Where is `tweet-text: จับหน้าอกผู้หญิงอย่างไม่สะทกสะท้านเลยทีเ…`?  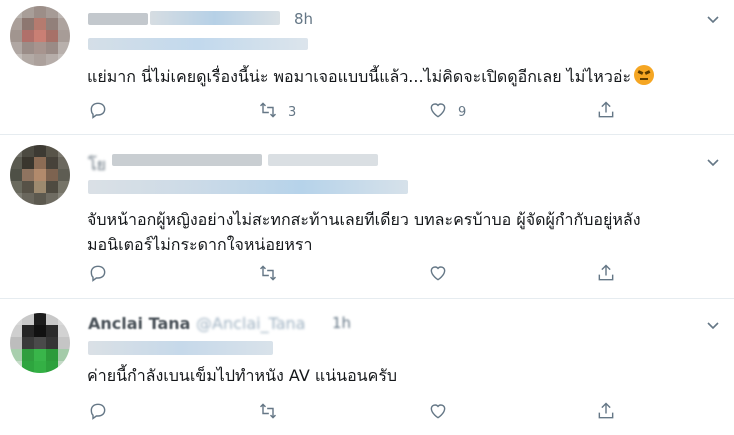 tweet-text: จับหน้าอกผู้หญิงอย่างไม่สะทกสะท้านเลยทีเ… is located at coordinates (364, 232).